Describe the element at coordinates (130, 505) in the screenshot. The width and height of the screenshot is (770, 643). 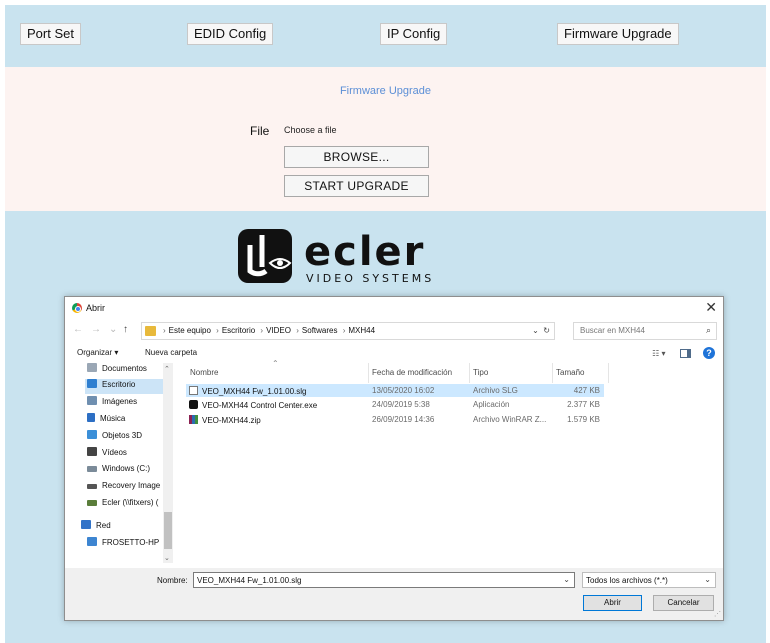
I see `sidebar-item-ecler-network-drive: Ecler (\\fitxers) (` at that location.